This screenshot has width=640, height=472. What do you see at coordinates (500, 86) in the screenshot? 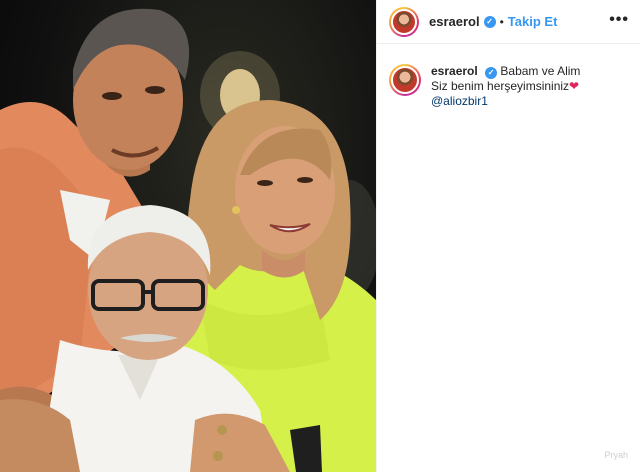
I see `caption-line2: Siz benim herşeyimsininiz` at bounding box center [500, 86].